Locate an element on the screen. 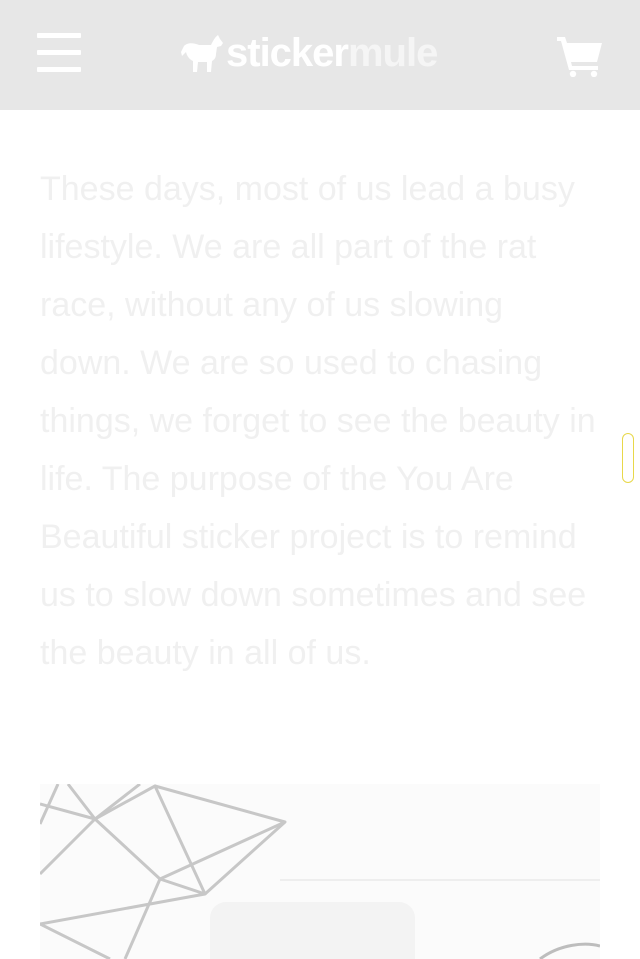  hamburger-menu-icon is located at coordinates (59, 53).